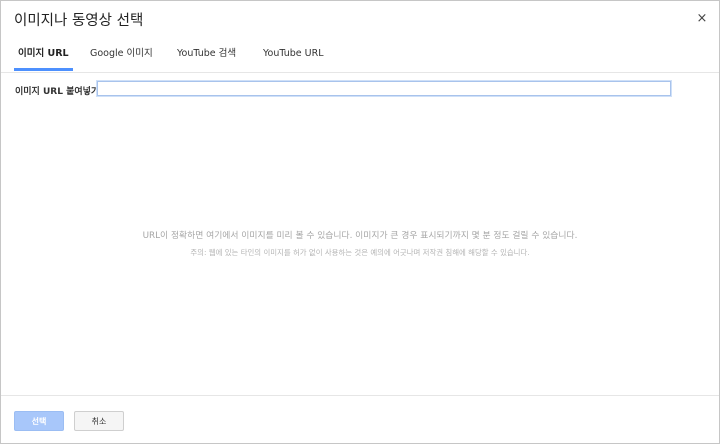  I want to click on tab-image-url: 이미지 URL, so click(43, 55).